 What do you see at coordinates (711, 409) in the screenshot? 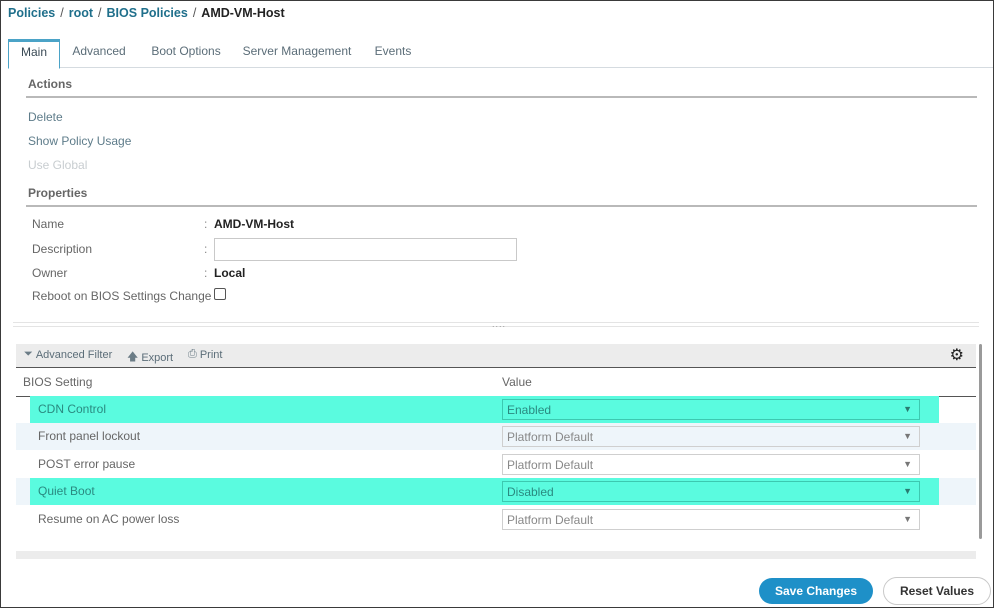
I see `value-dropdown: Enabled ▼` at bounding box center [711, 409].